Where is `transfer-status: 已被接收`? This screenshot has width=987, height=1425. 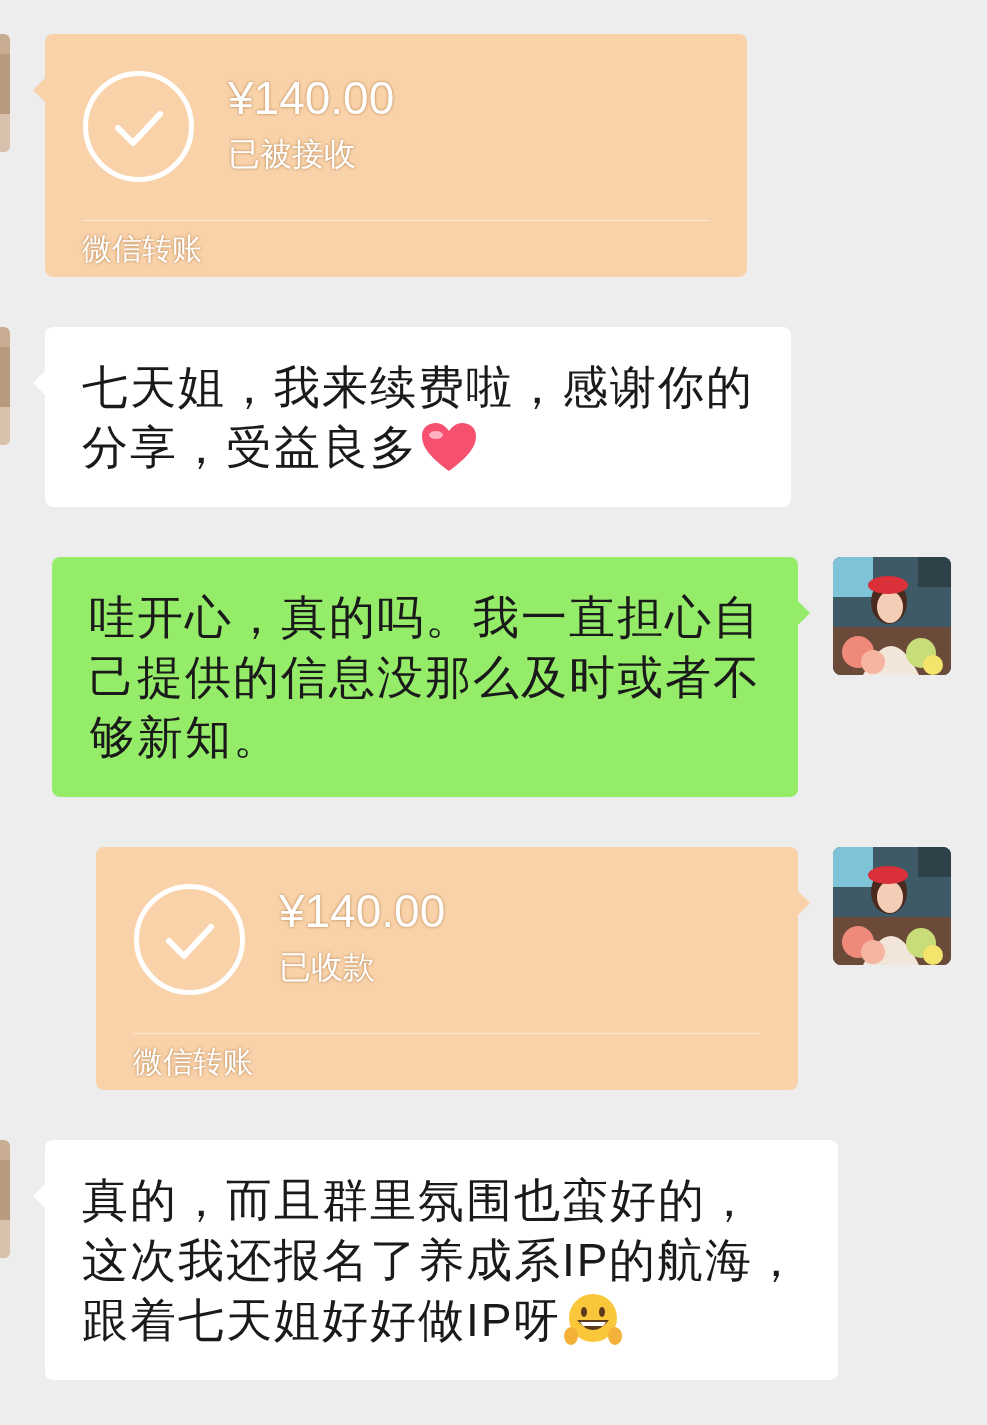
transfer-status: 已被接收 is located at coordinates (292, 154).